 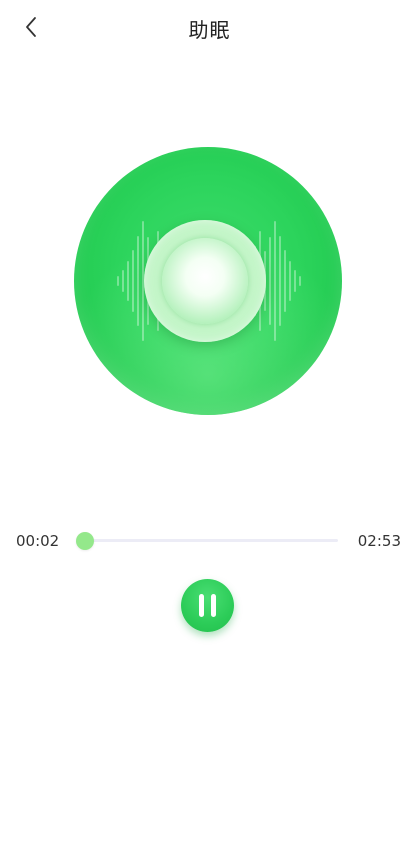 What do you see at coordinates (207, 605) in the screenshot?
I see `pause-button` at bounding box center [207, 605].